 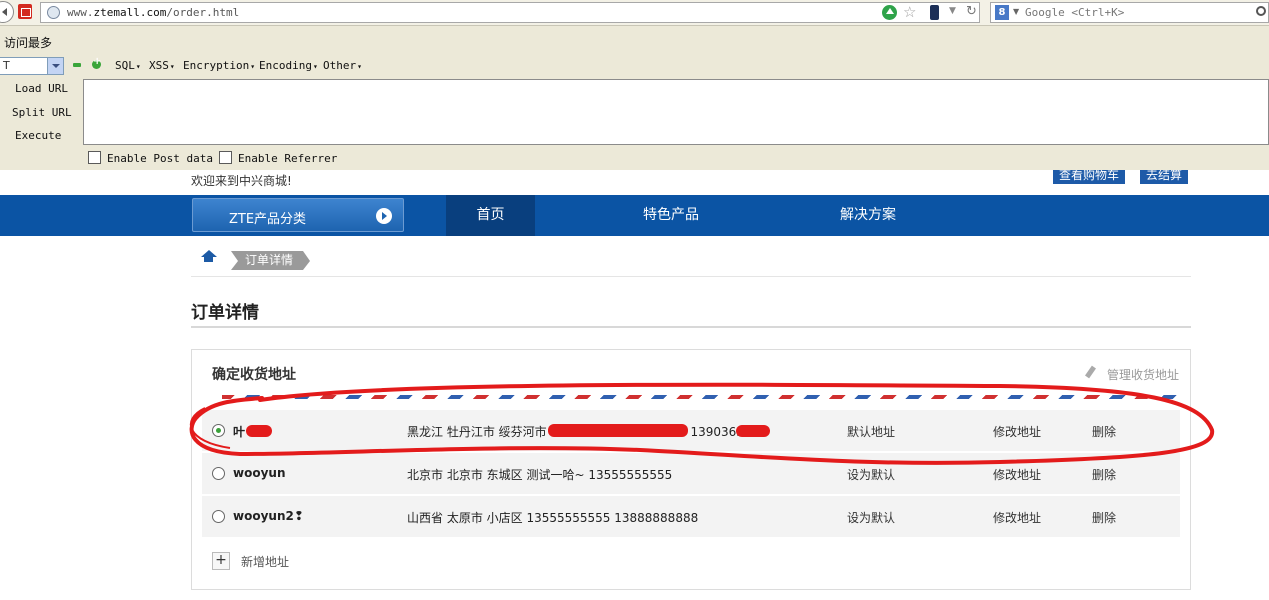 What do you see at coordinates (702, 423) in the screenshot?
I see `annotation-scribble` at bounding box center [702, 423].